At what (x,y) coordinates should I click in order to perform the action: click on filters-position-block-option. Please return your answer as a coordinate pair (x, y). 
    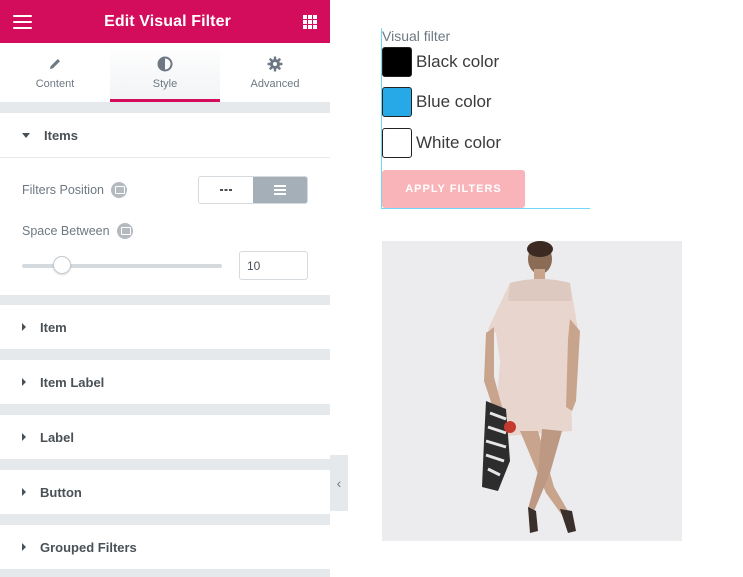
    Looking at the image, I should click on (280, 190).